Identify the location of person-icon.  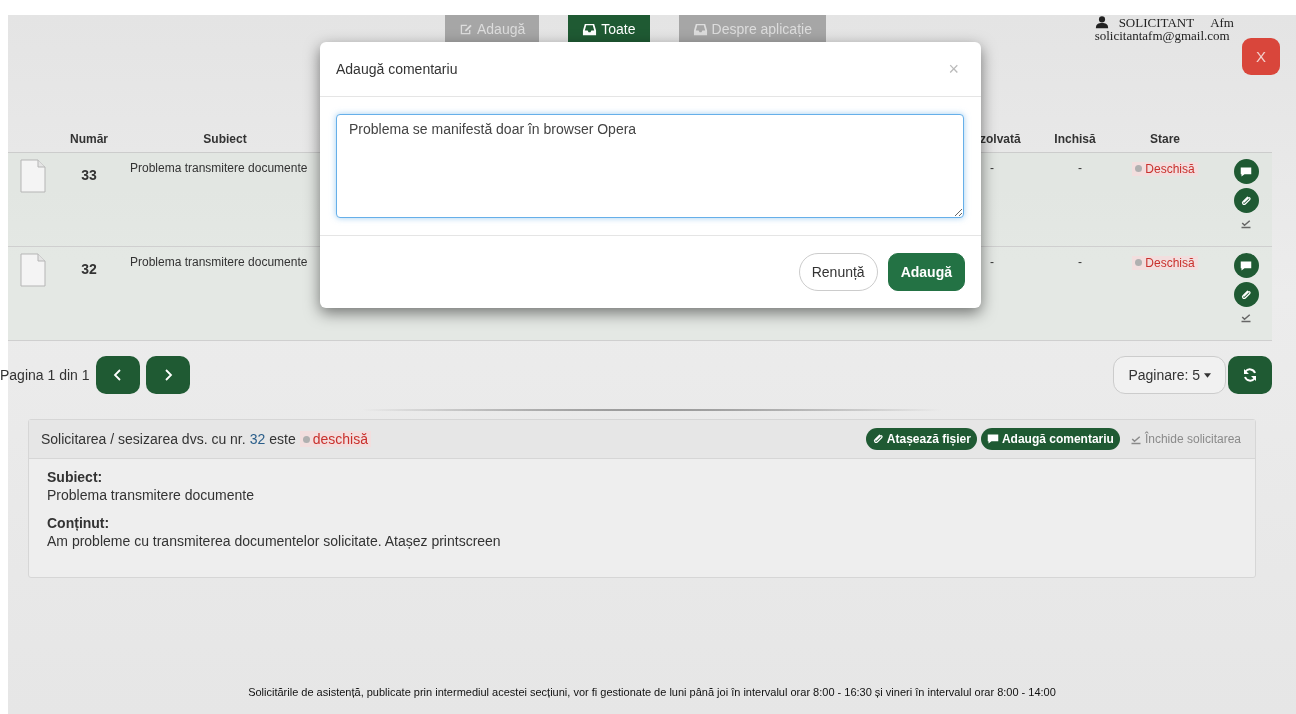
(1101, 22).